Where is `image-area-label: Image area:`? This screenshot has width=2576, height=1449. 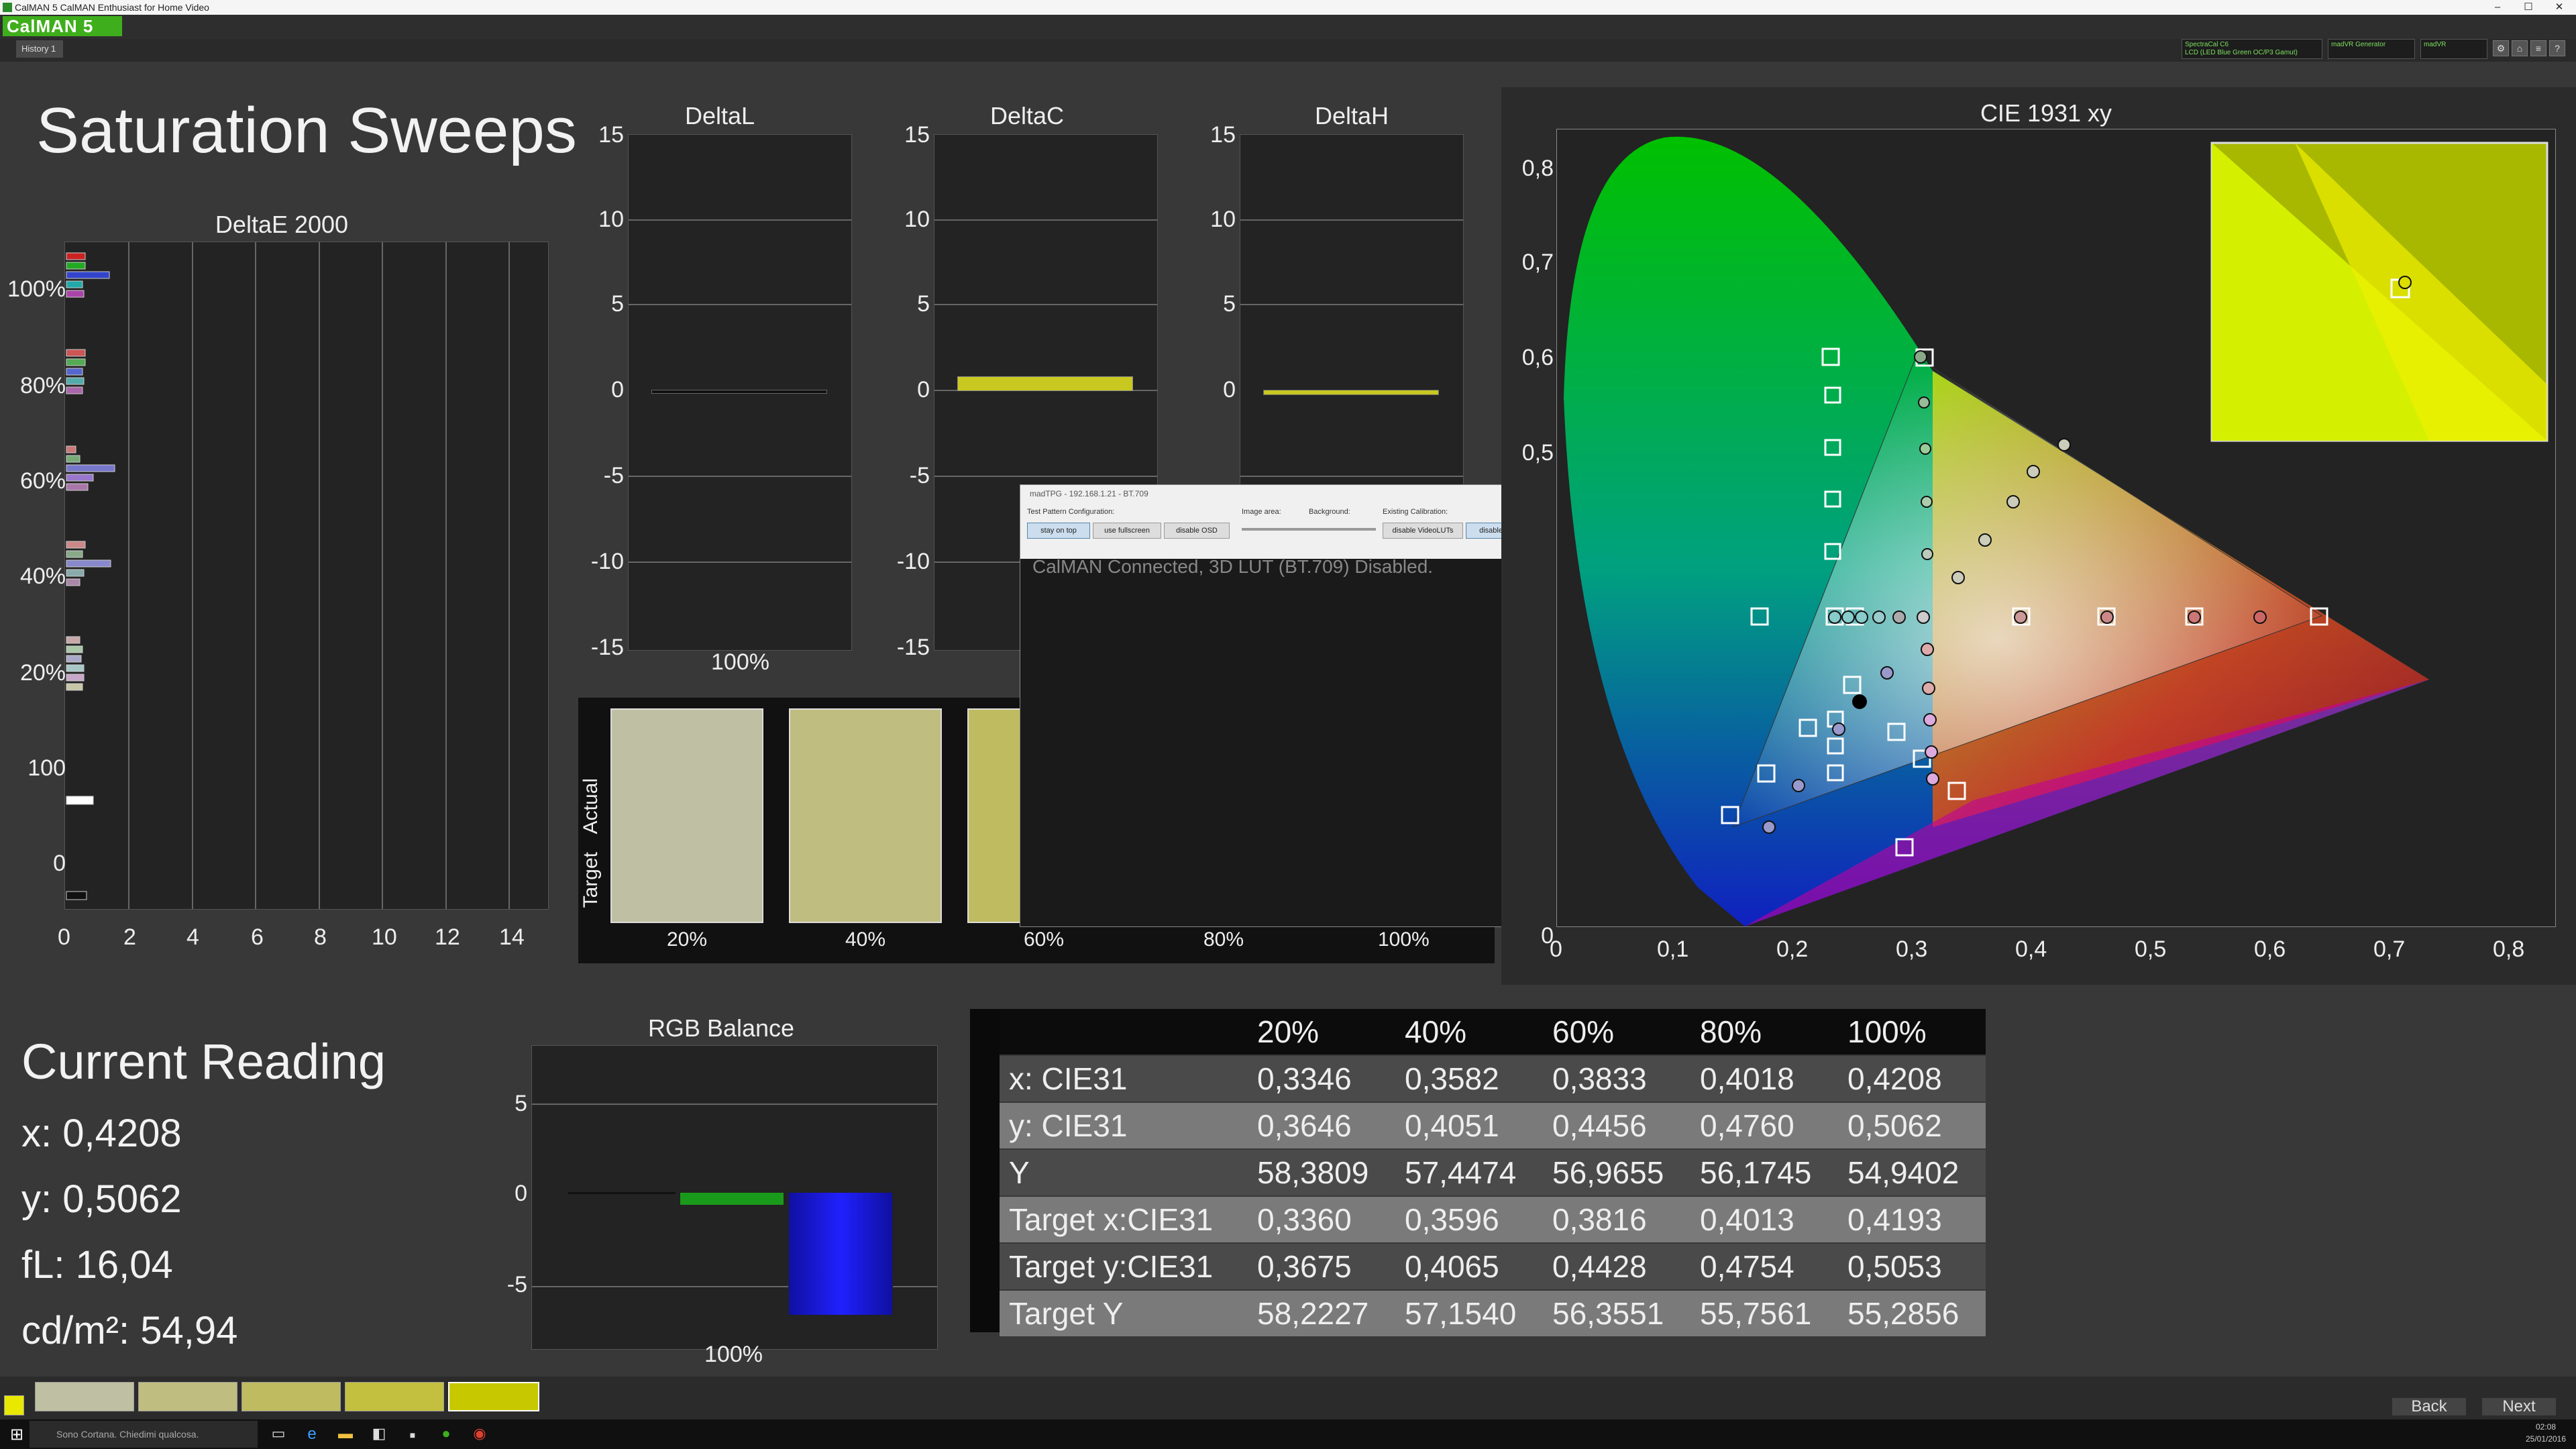 image-area-label: Image area: is located at coordinates (1261, 512).